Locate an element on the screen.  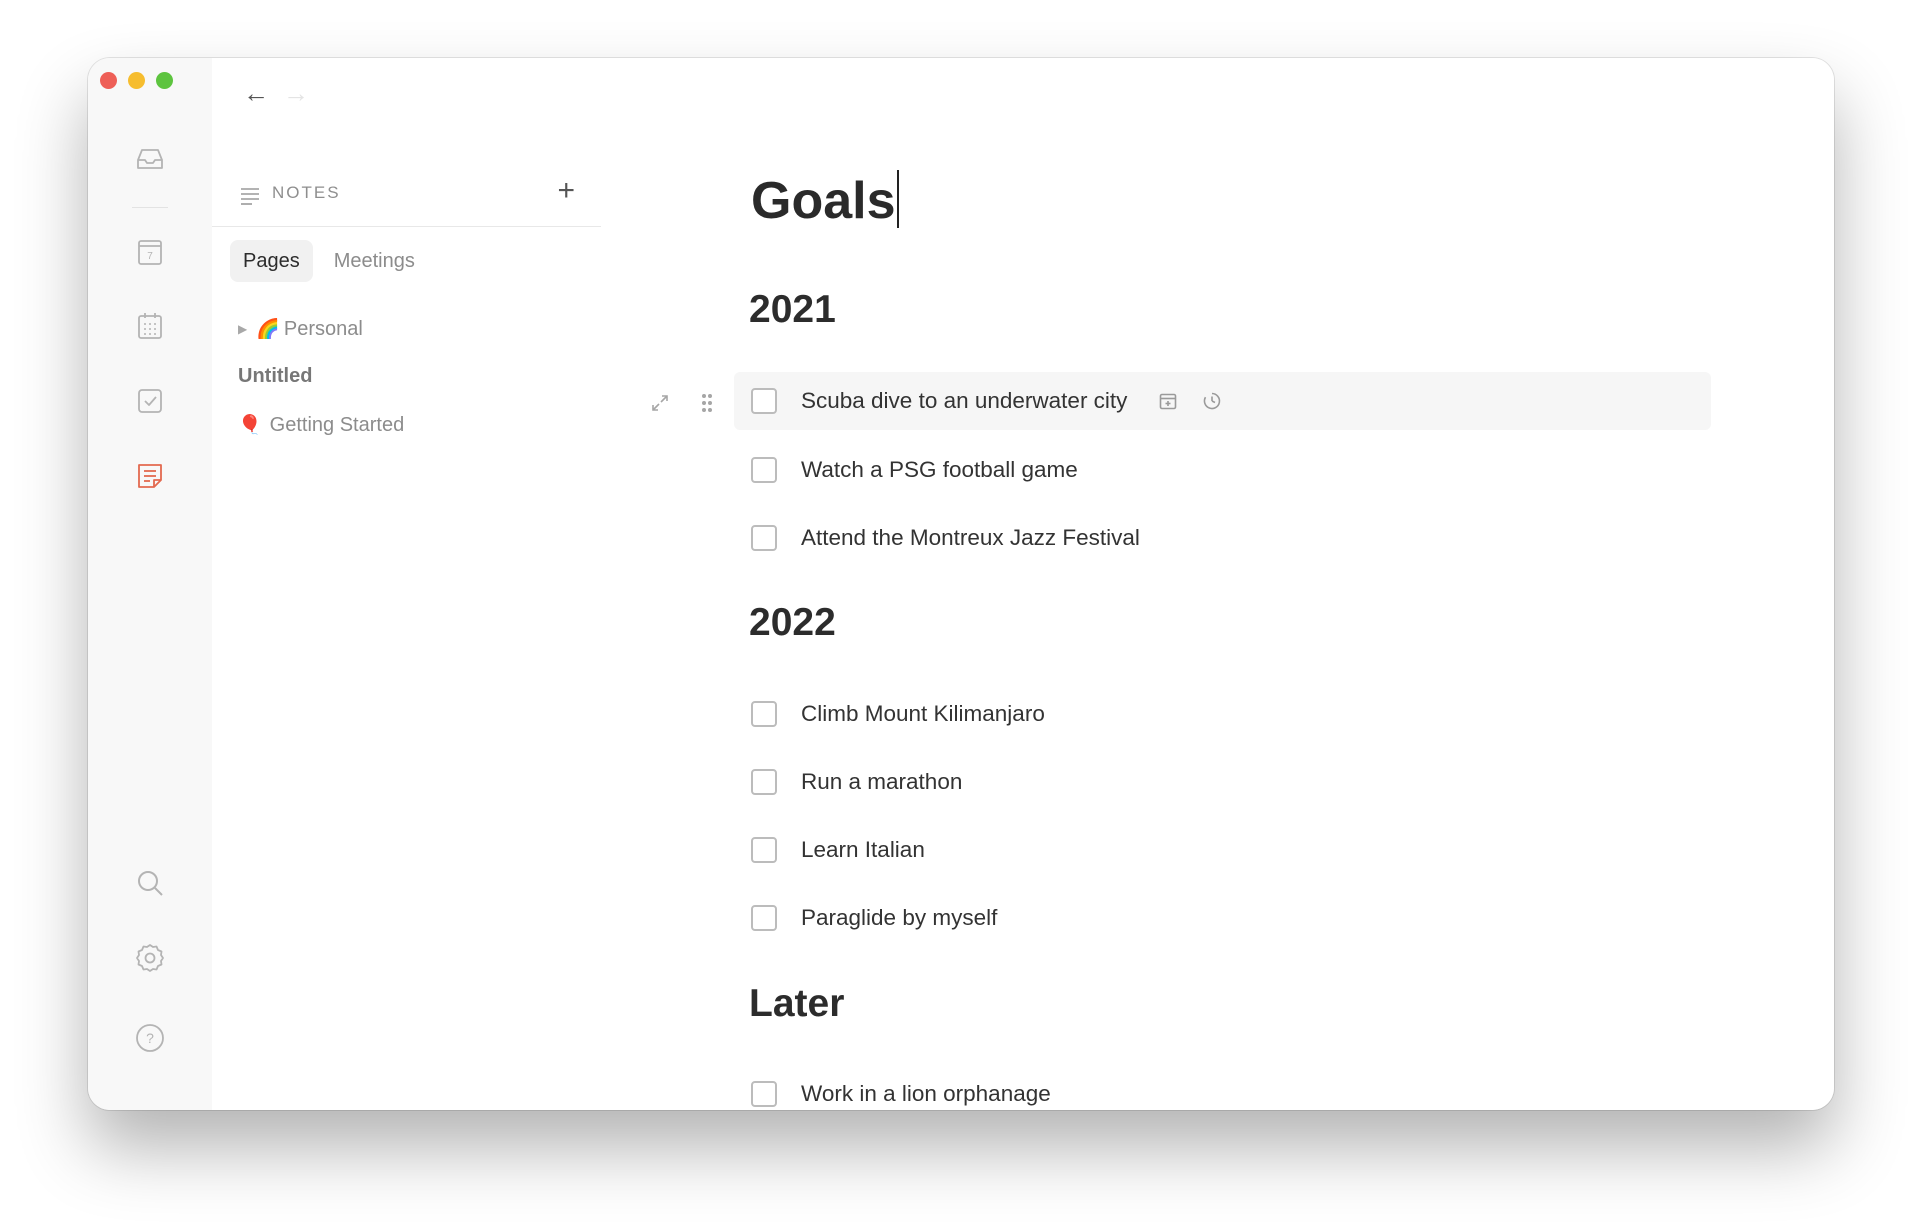
task-actions is located at coordinates (1190, 401).